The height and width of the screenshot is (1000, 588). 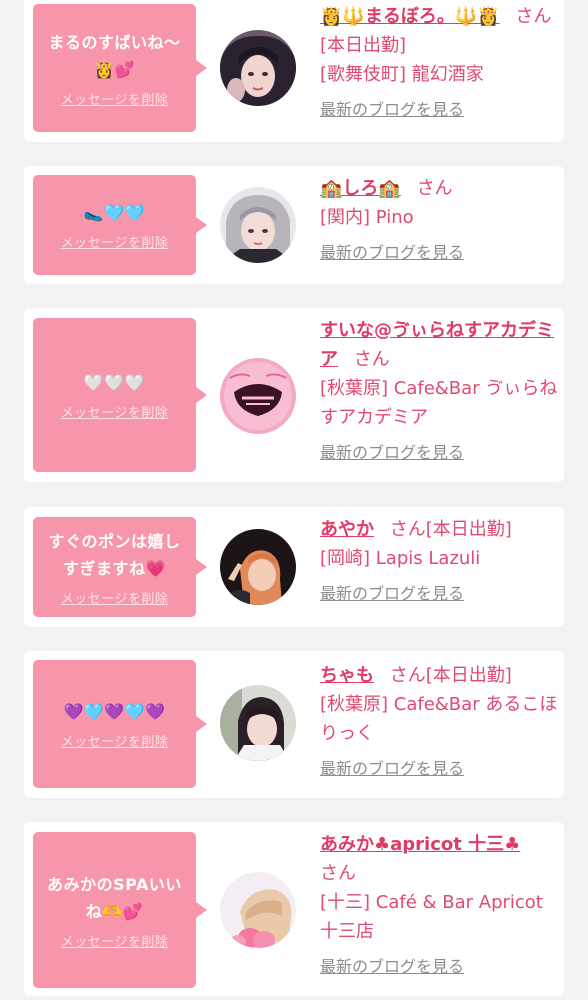 I want to click on message-text: まるのすばいね〜👸💕, so click(x=114, y=55).